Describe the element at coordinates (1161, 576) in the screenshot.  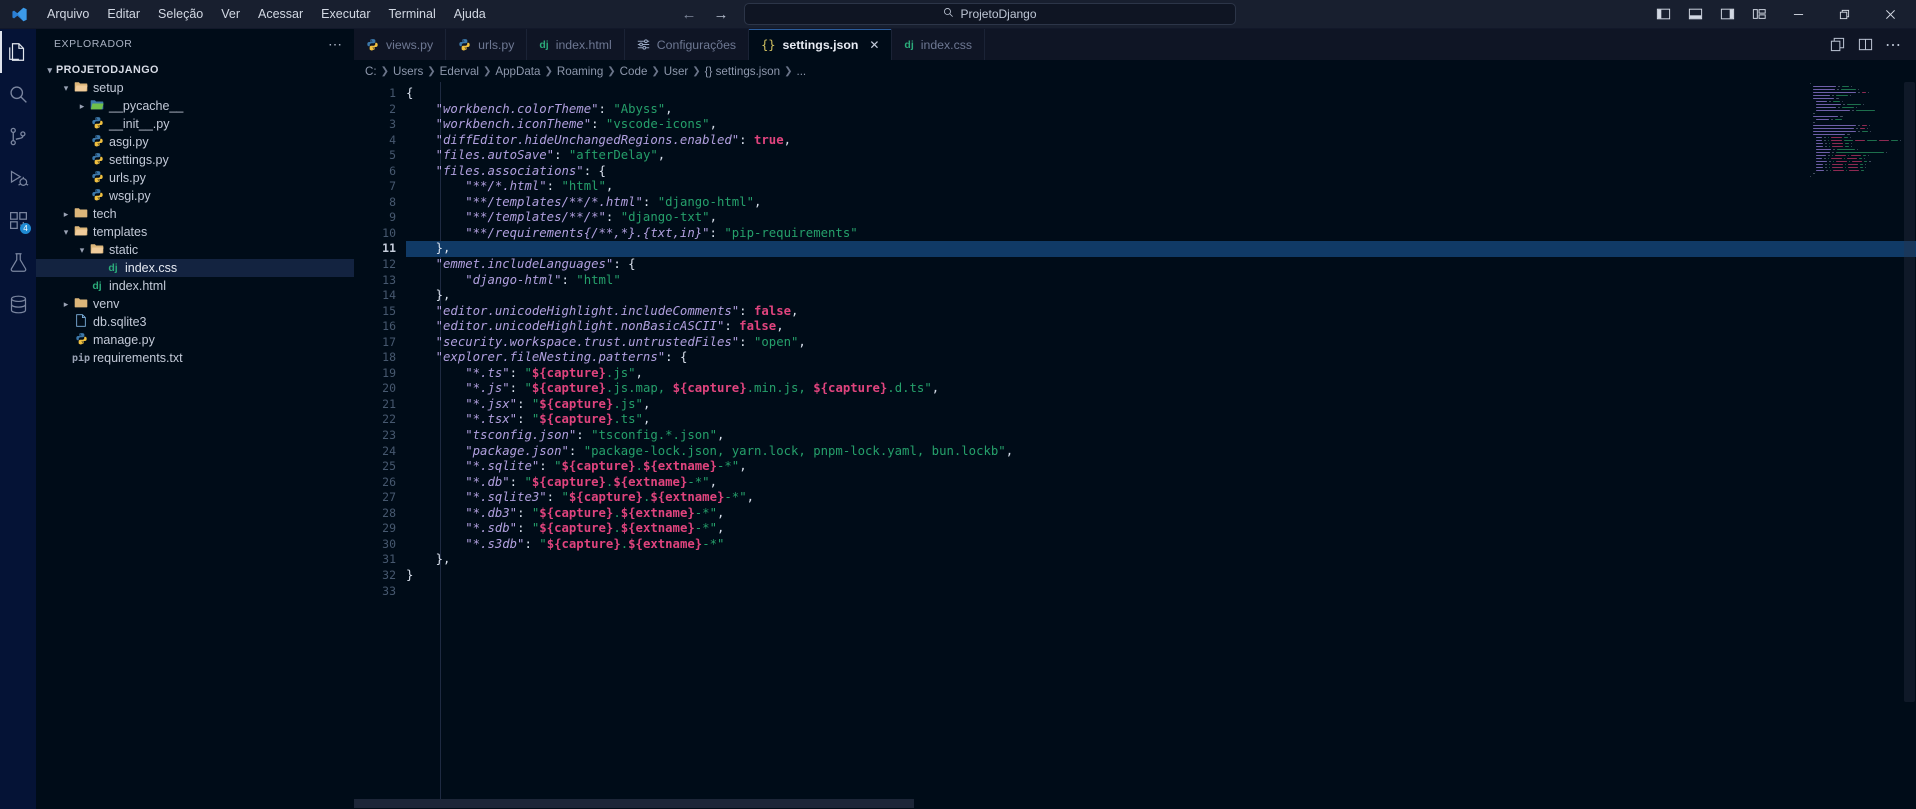
I see `code-line: }` at that location.